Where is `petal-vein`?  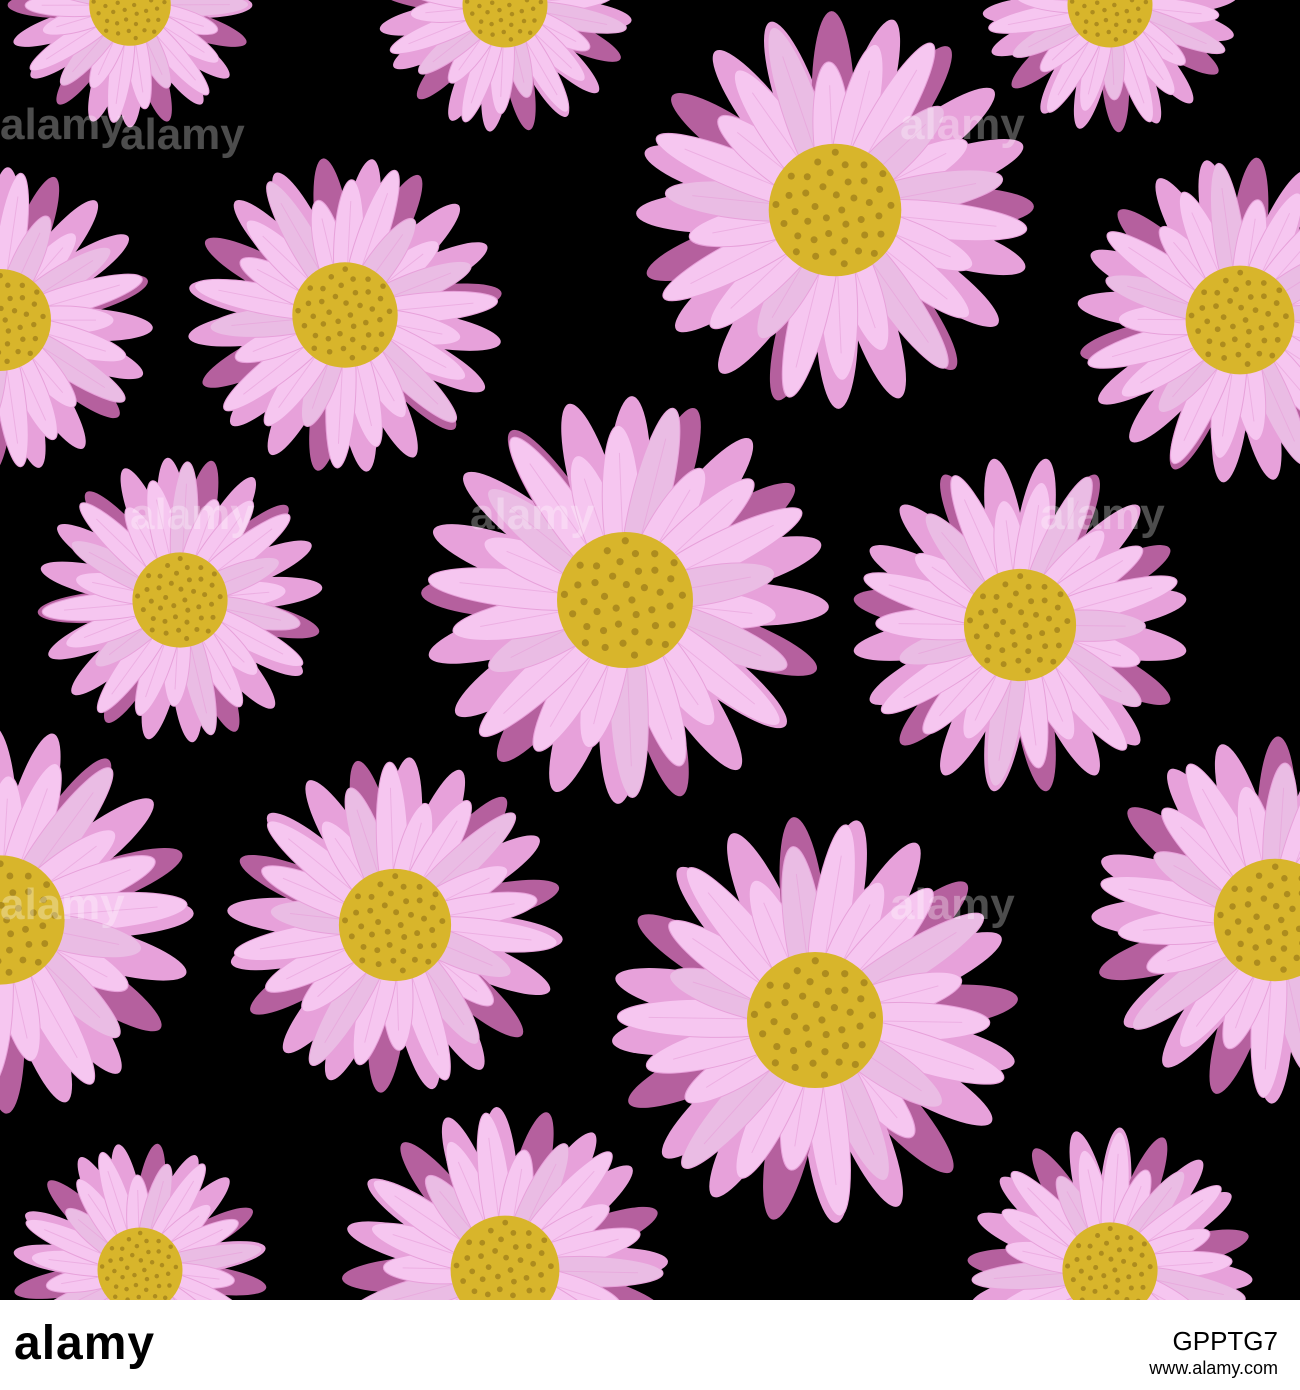 petal-vein is located at coordinates (1097, 626).